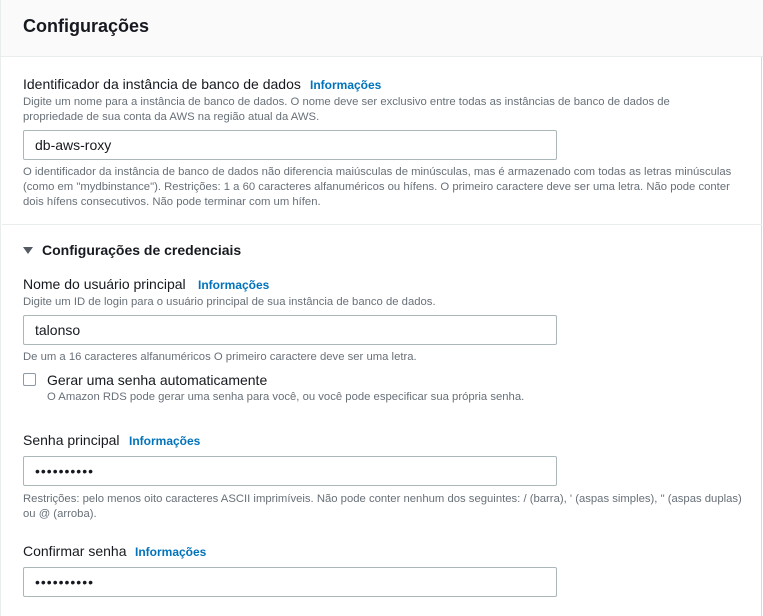 The height and width of the screenshot is (616, 763). Describe the element at coordinates (290, 582) in the screenshot. I see `confirm-password-input` at that location.